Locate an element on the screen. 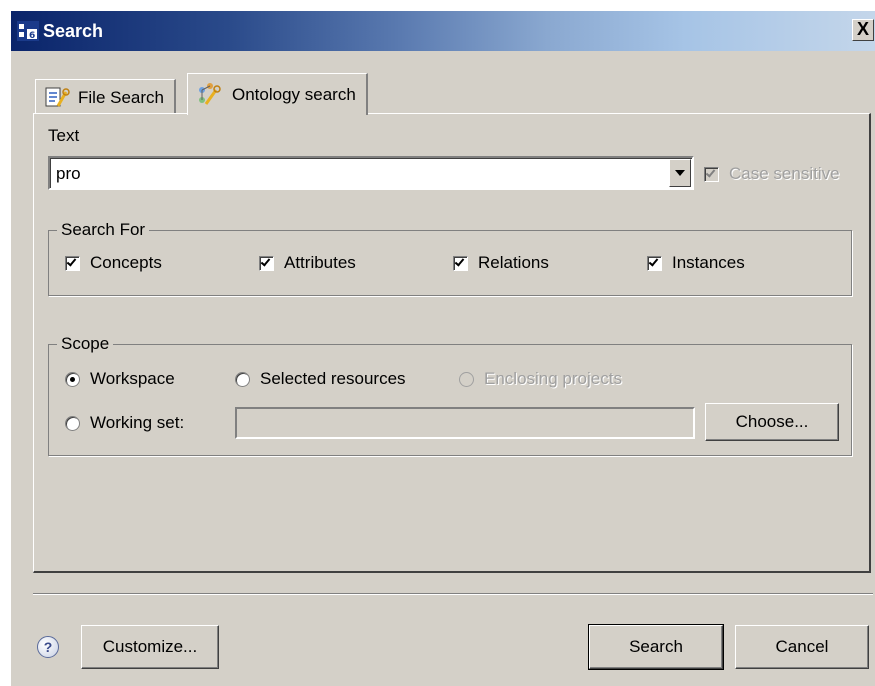  attributes-checkbox: Attributes is located at coordinates (307, 263).